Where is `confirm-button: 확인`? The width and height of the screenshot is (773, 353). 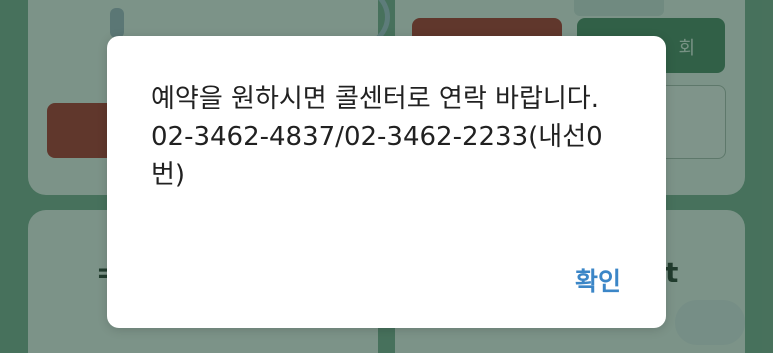
confirm-button: 확인 is located at coordinates (598, 280).